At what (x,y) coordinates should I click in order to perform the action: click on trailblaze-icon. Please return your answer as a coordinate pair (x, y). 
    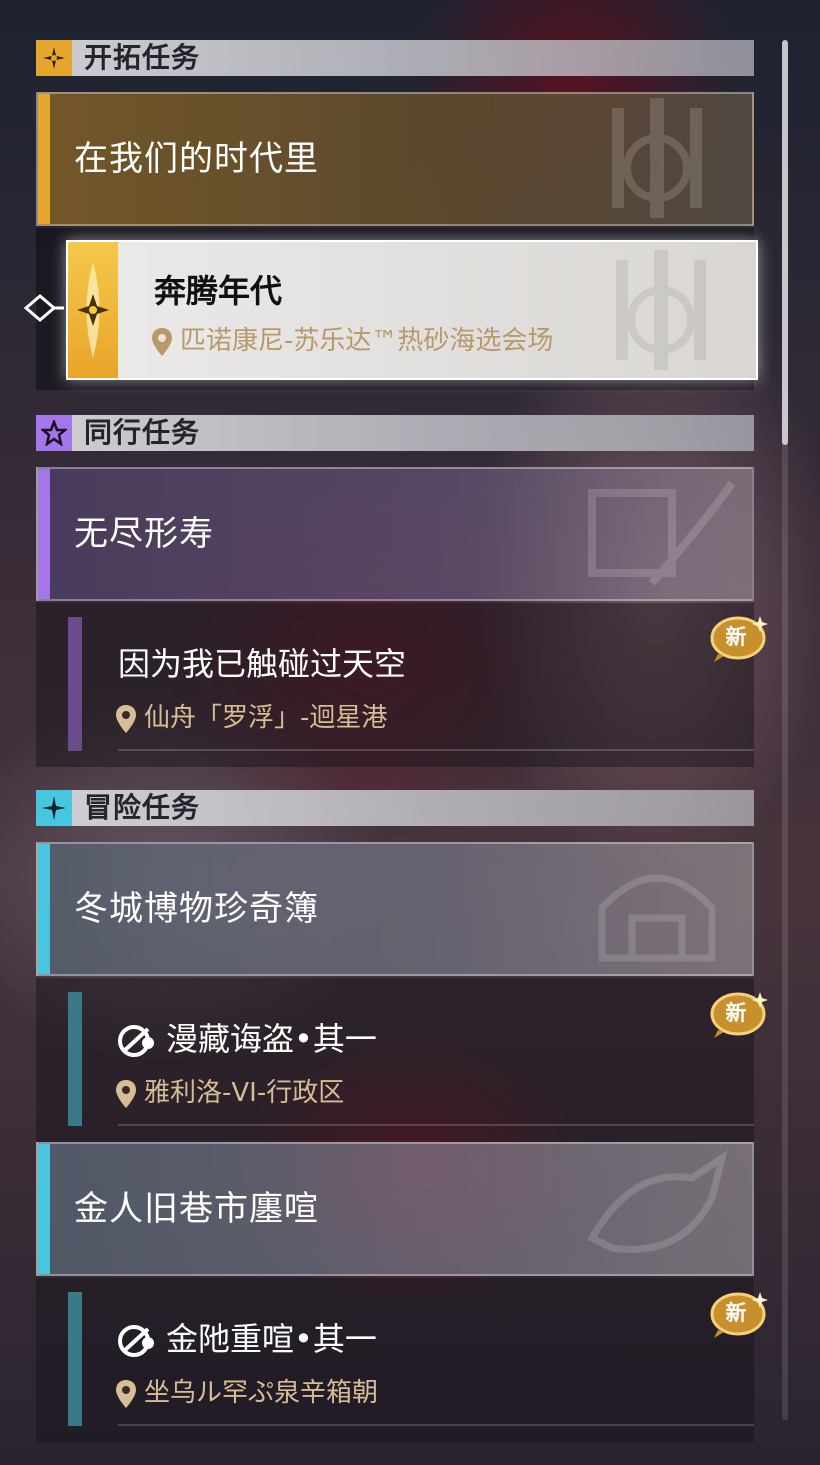
    Looking at the image, I should click on (54, 58).